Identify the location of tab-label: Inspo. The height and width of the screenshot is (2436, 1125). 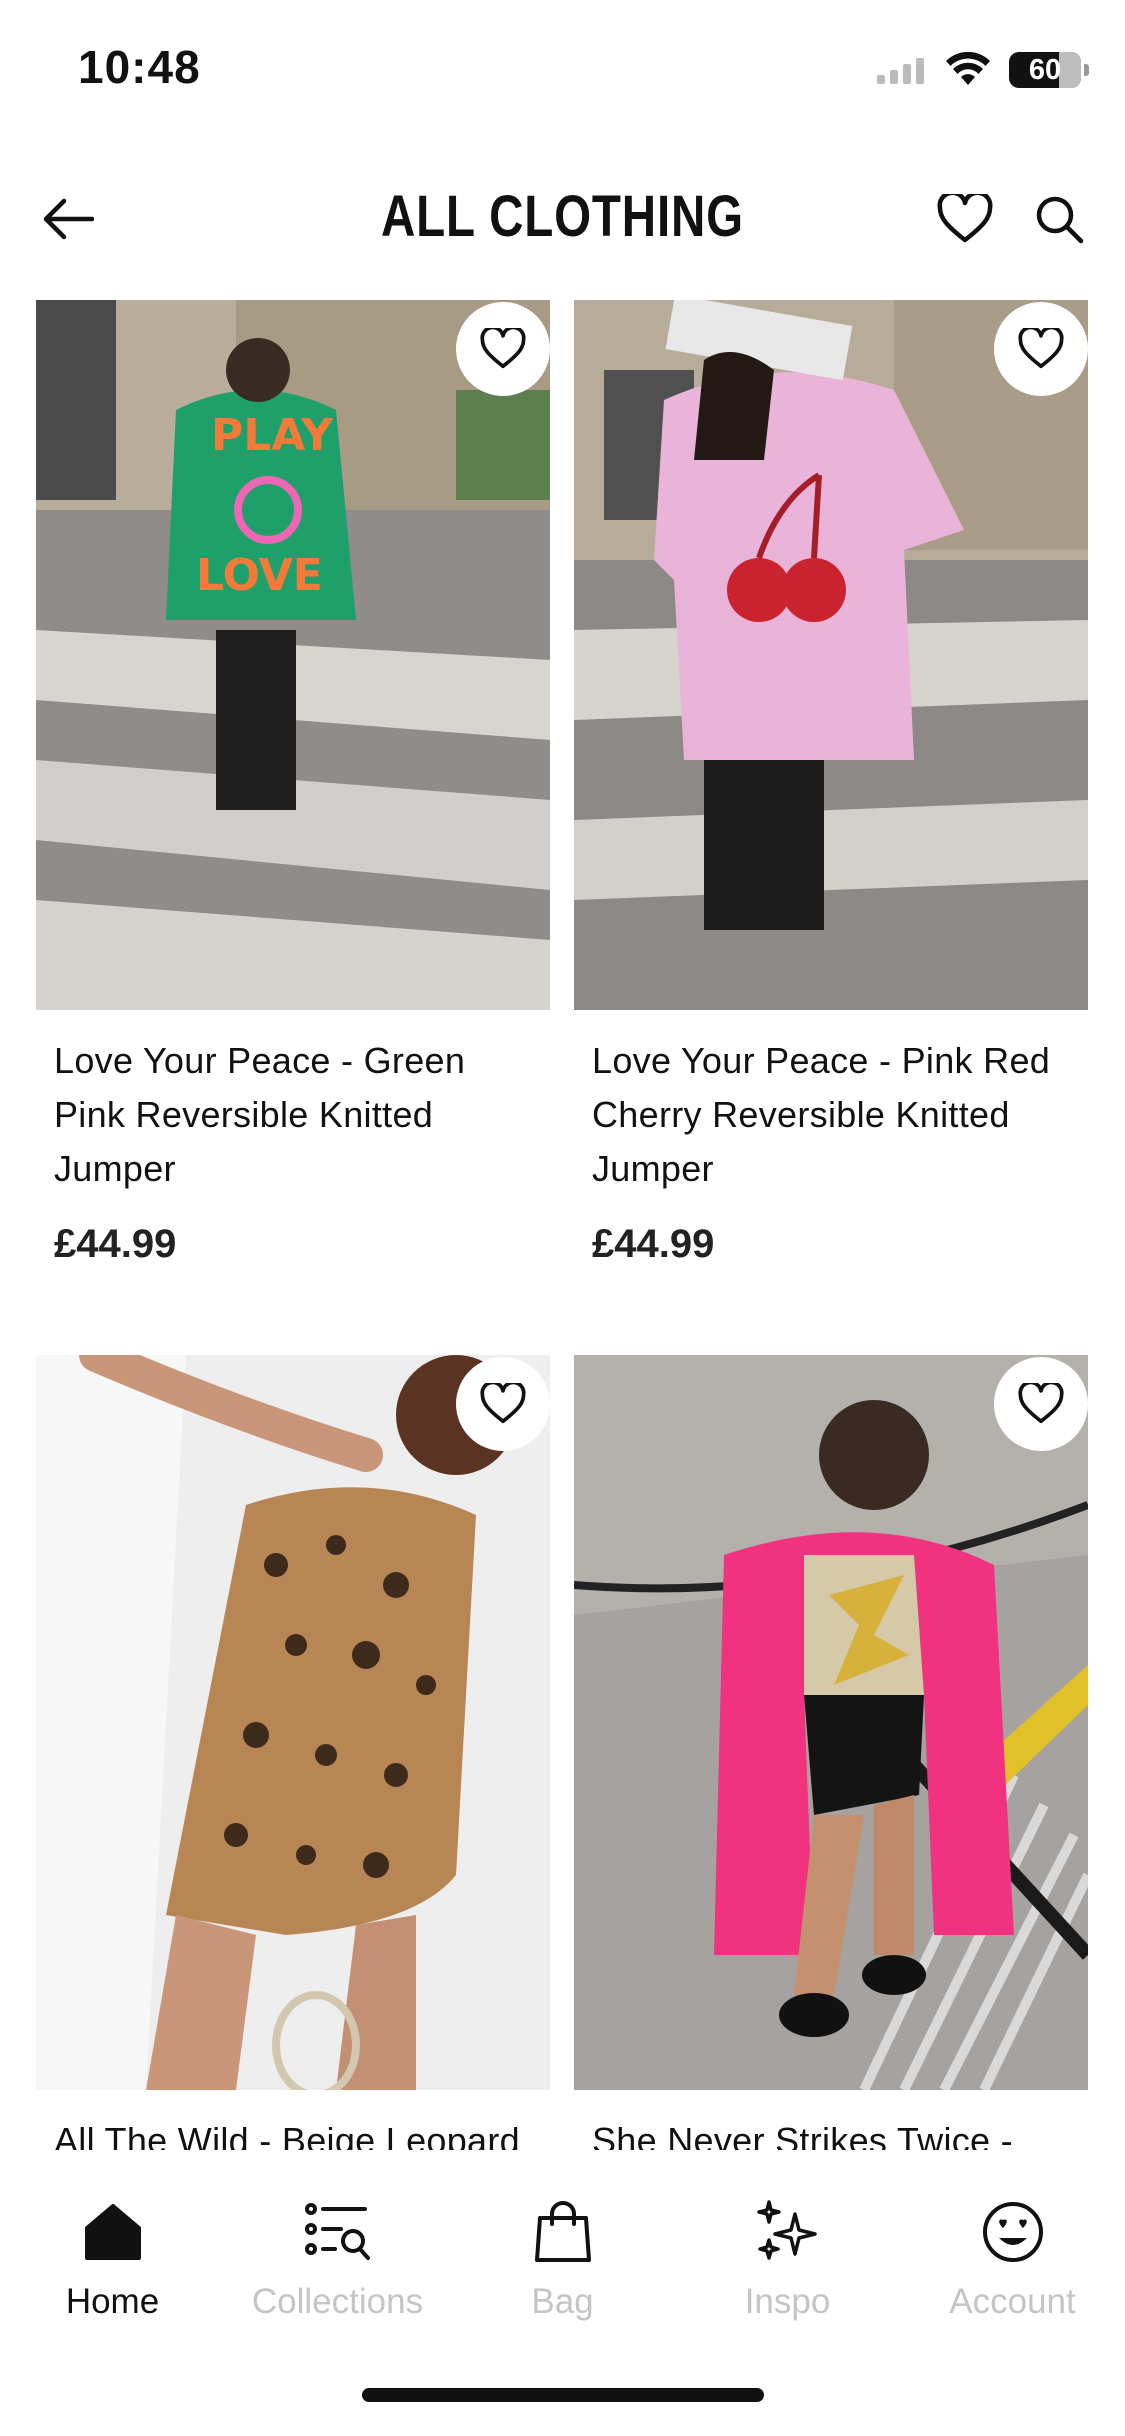
(787, 2301).